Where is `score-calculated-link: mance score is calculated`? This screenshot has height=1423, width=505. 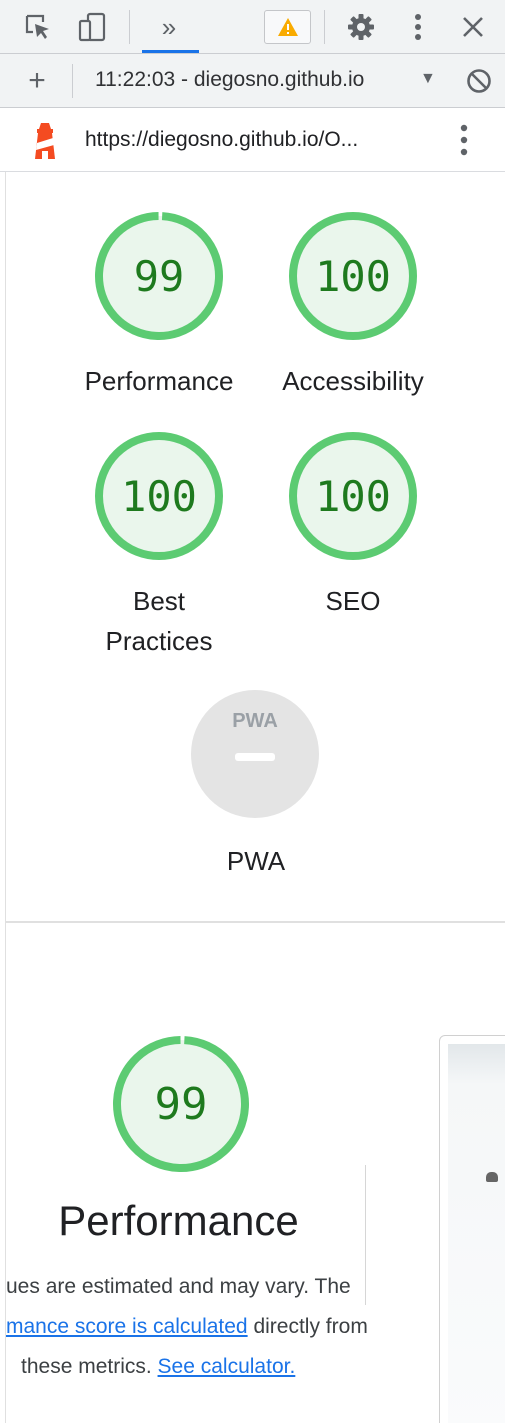
score-calculated-link: mance score is calculated is located at coordinates (127, 1326).